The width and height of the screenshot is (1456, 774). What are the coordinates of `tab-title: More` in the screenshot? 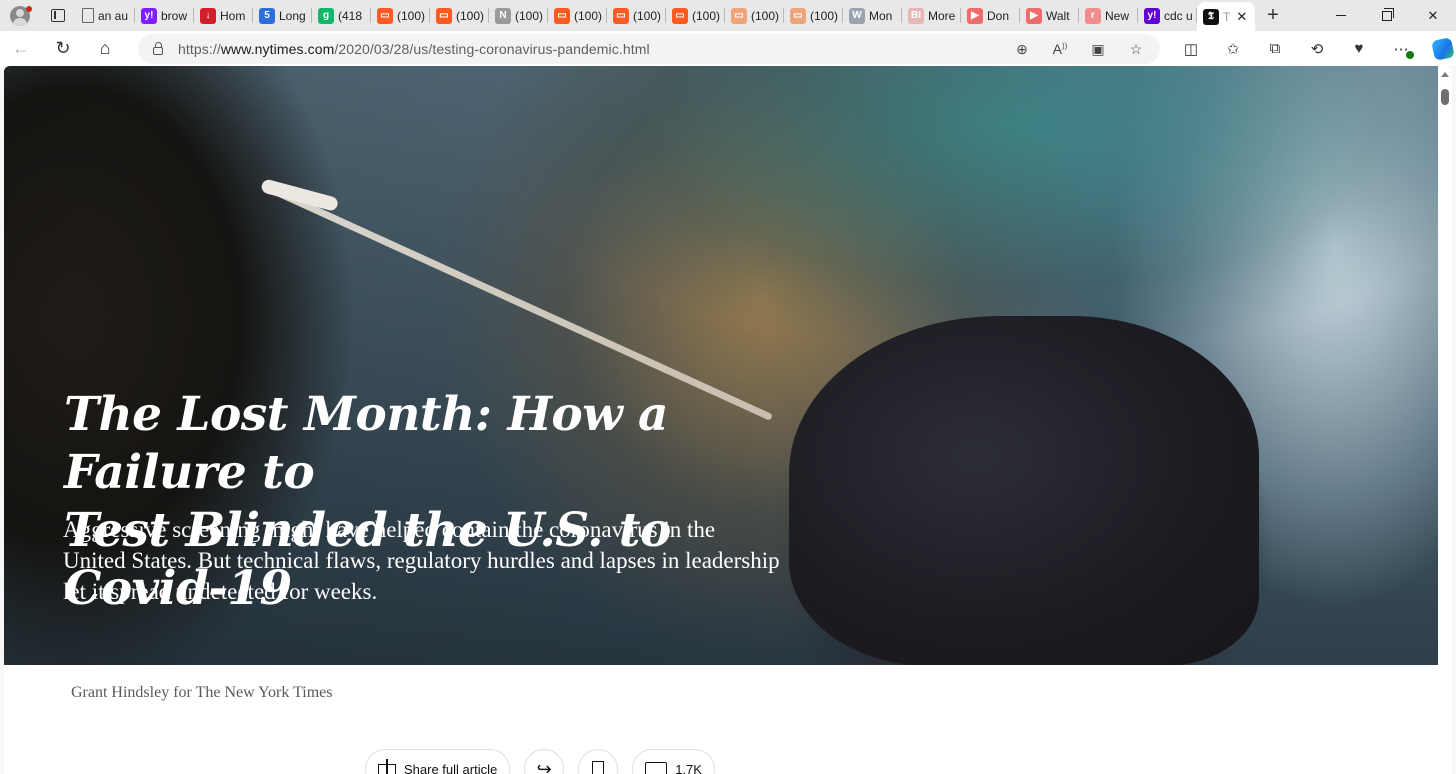 It's located at (942, 15).